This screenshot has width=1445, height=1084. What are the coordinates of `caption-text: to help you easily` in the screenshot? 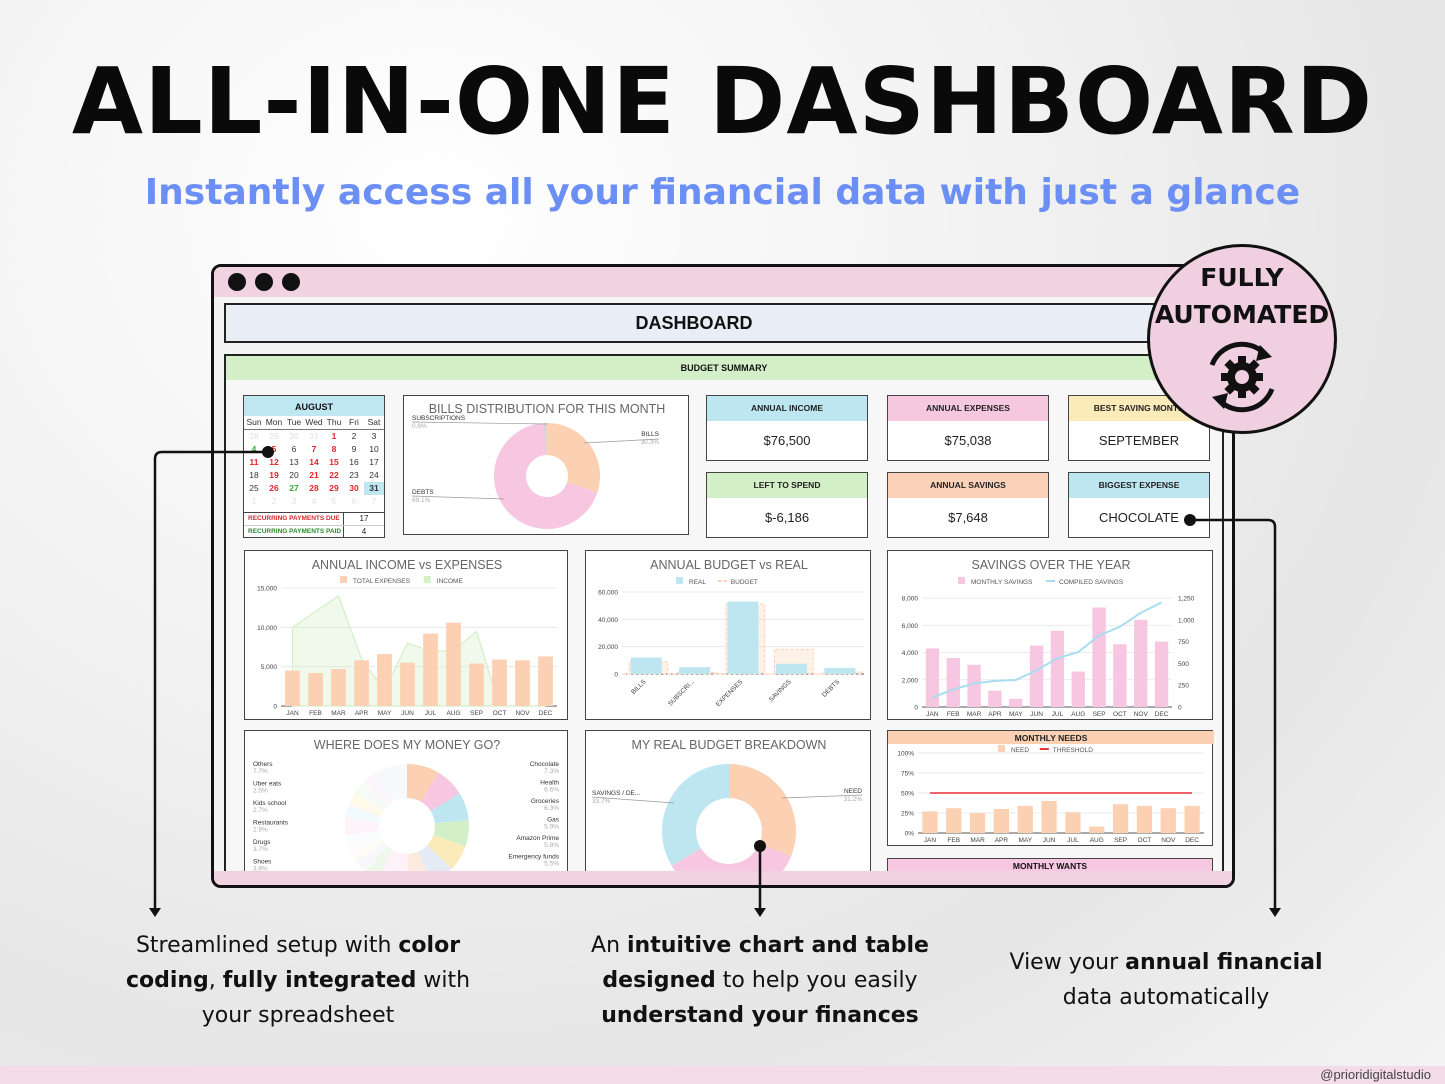 It's located at (816, 980).